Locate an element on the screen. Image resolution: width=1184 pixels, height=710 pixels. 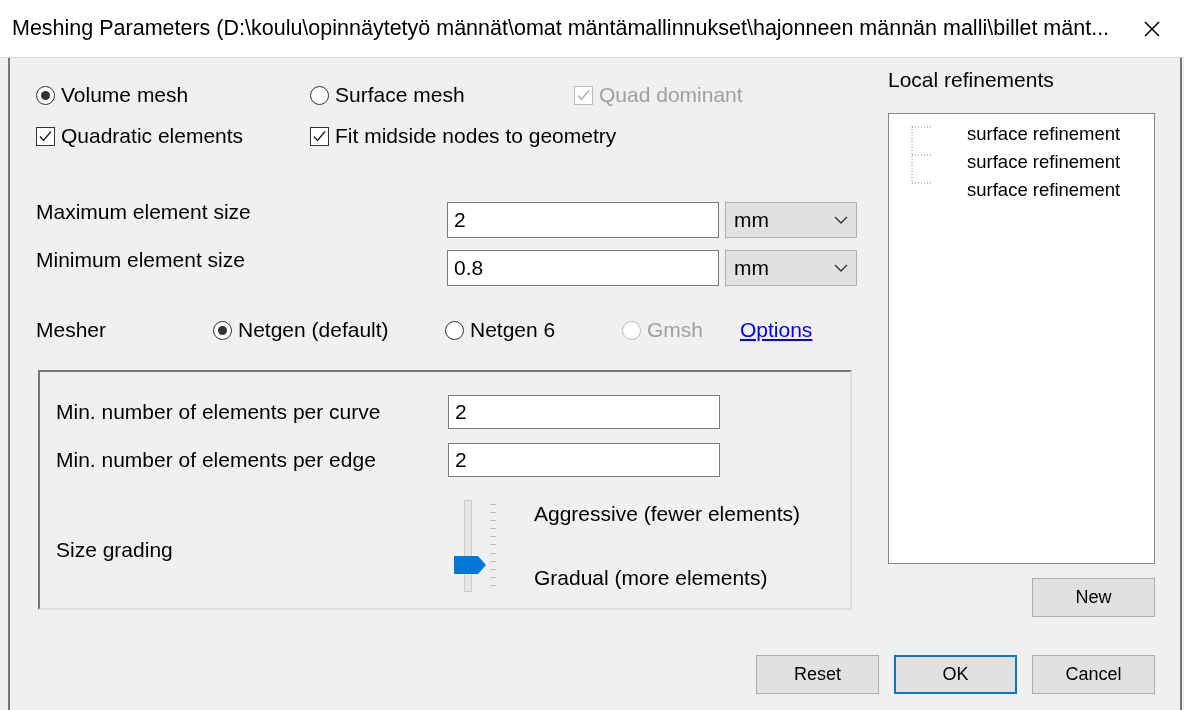
field-label: Maximum element size is located at coordinates (144, 212).